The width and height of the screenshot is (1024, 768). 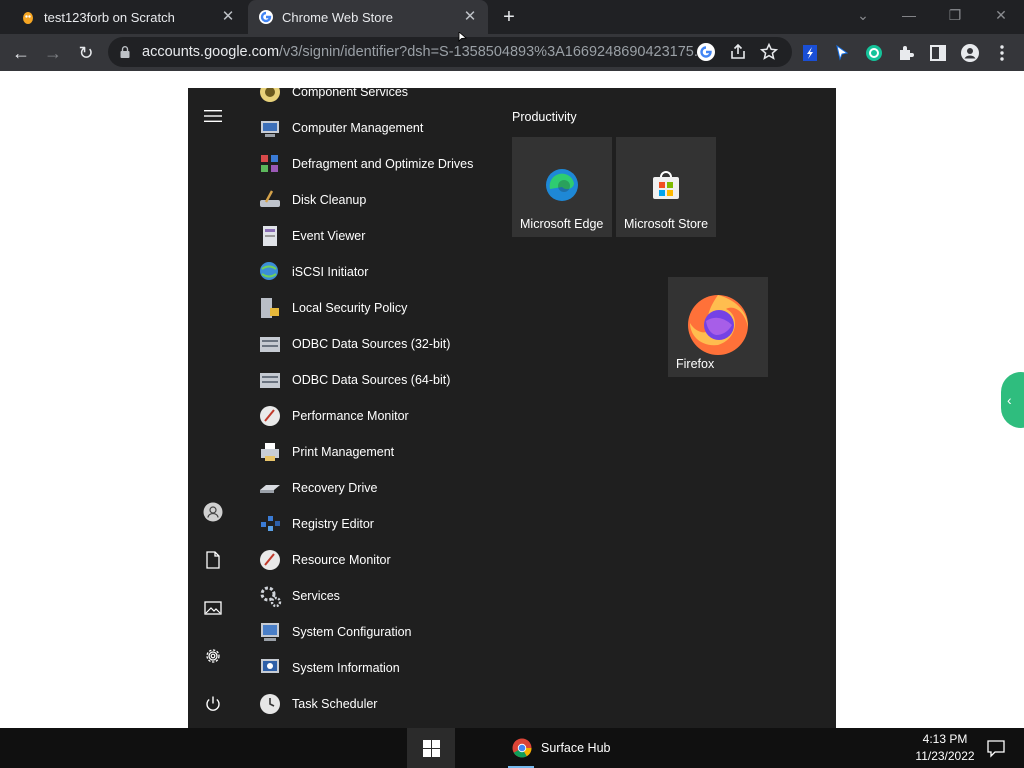 What do you see at coordinates (270, 524) in the screenshot?
I see `registry-editor-icon` at bounding box center [270, 524].